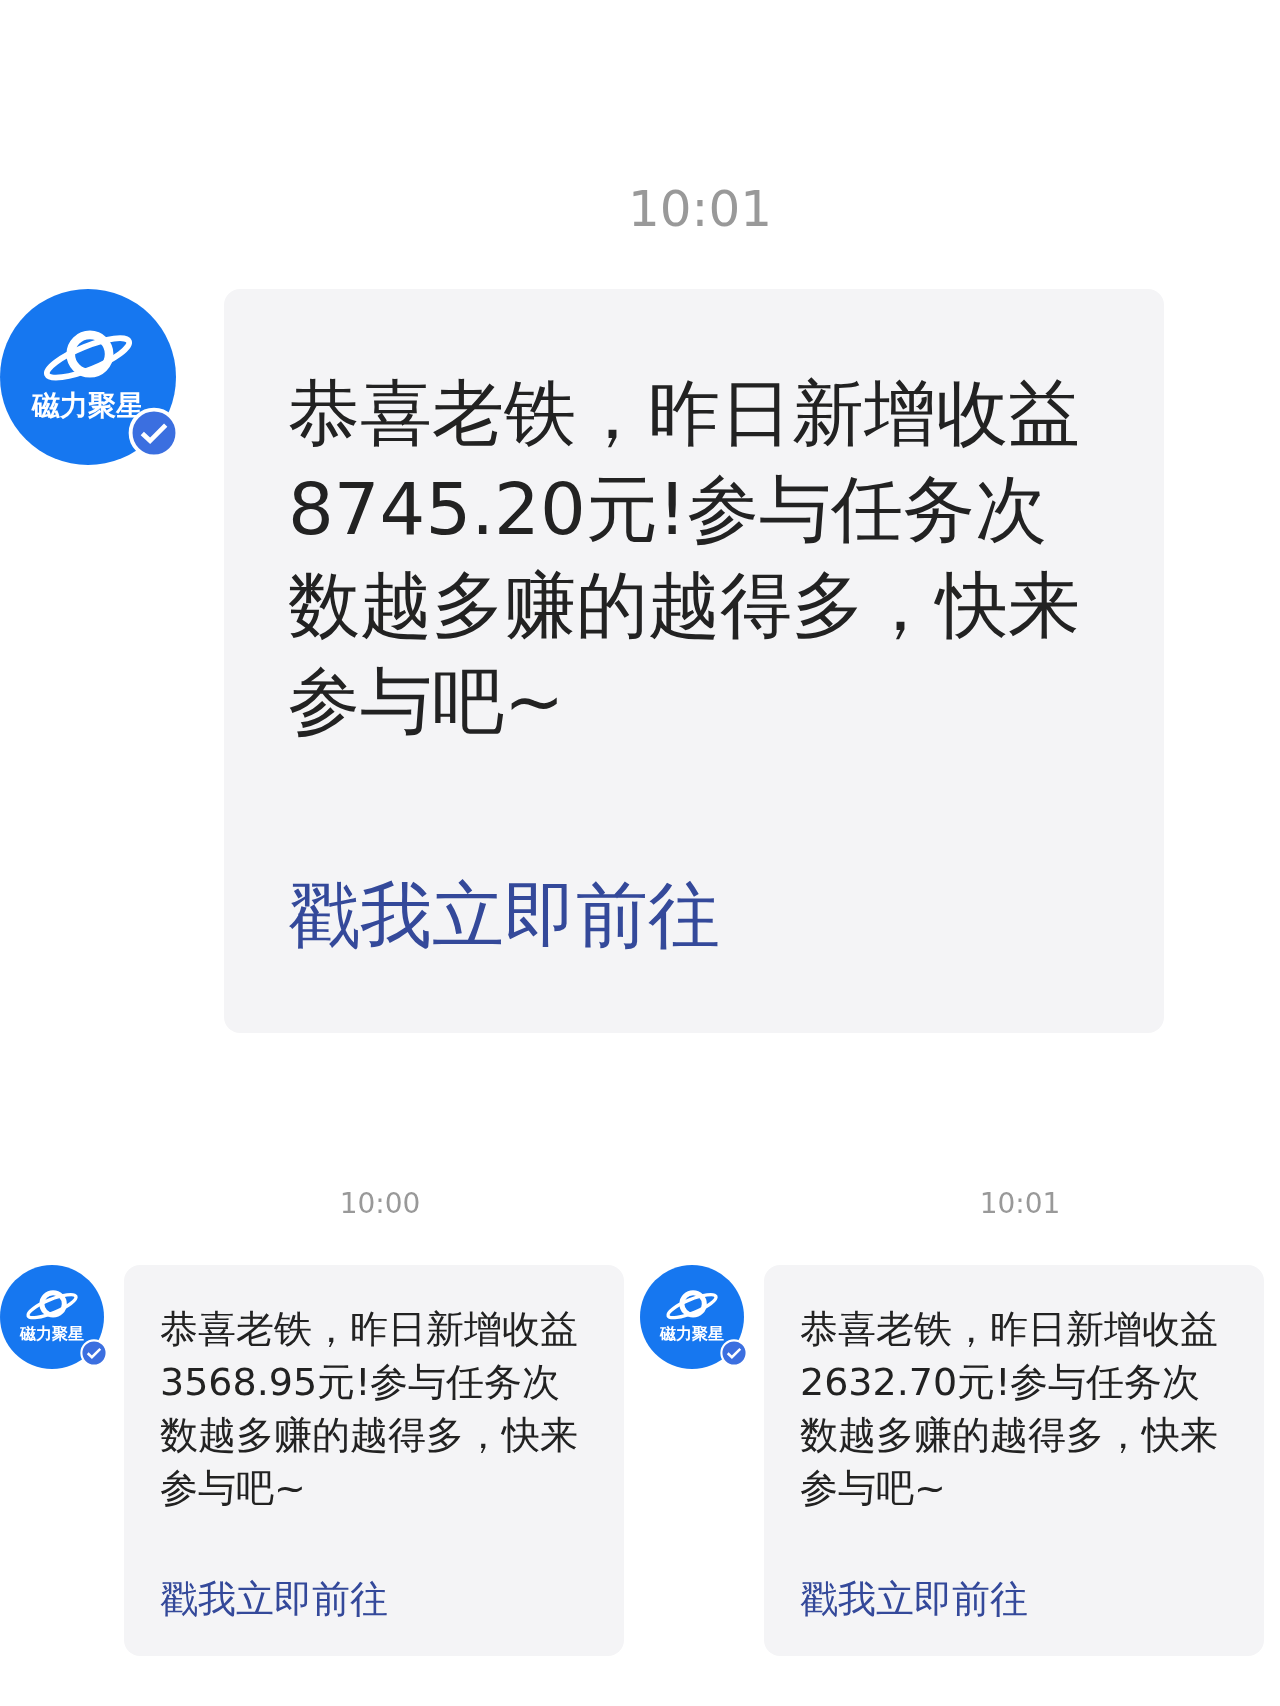 This screenshot has width=1280, height=1706. Describe the element at coordinates (1009, 1409) in the screenshot. I see `message-text: 恭喜老铁，昨日新增收益 2632.70元!参与任务次 数越多赚的越得多，快来 参与吧~` at that location.